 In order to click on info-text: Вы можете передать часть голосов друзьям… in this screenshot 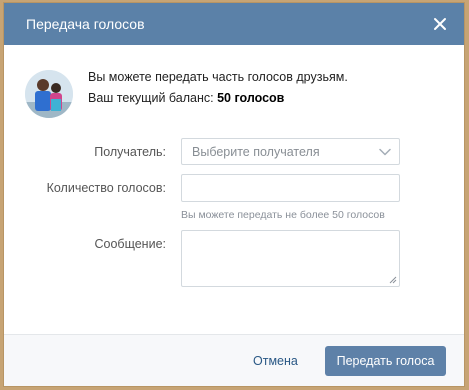, I will do `click(218, 77)`.